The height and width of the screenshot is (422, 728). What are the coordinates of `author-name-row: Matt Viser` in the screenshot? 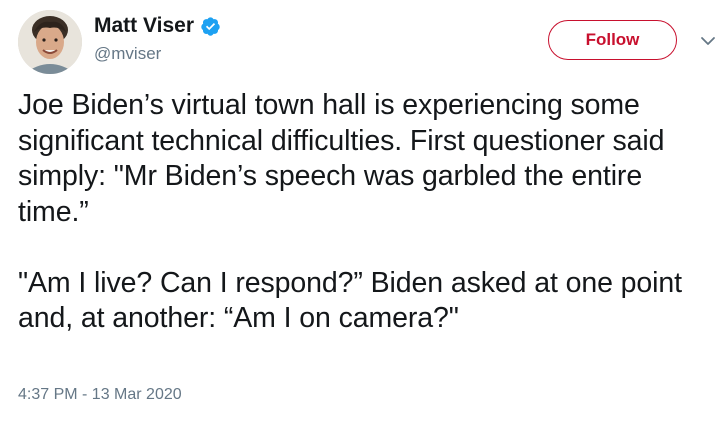 It's located at (157, 26).